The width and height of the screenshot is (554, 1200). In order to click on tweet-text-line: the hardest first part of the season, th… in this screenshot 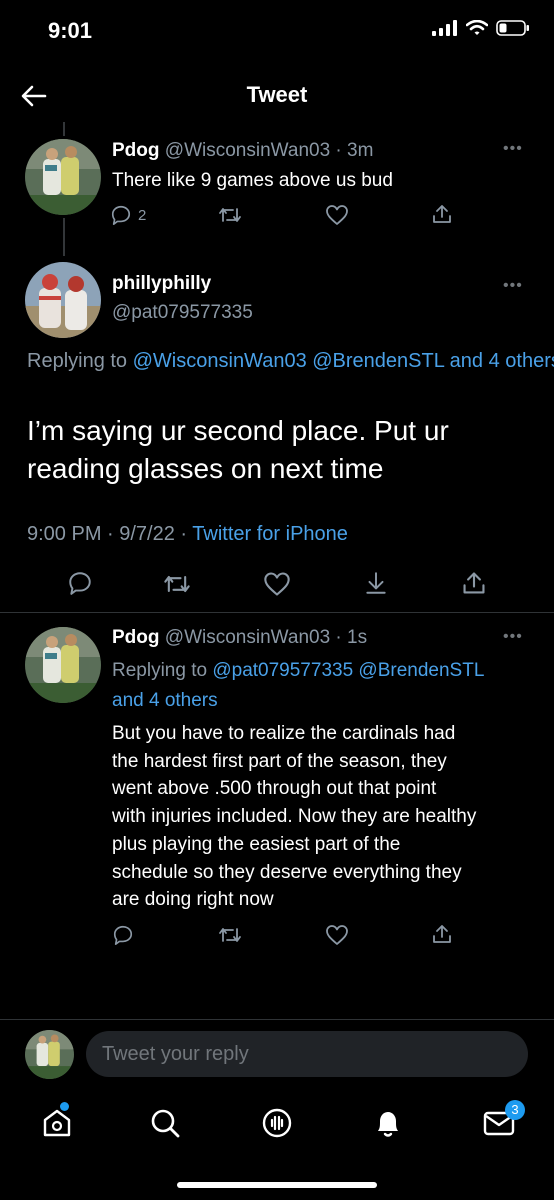, I will do `click(279, 761)`.